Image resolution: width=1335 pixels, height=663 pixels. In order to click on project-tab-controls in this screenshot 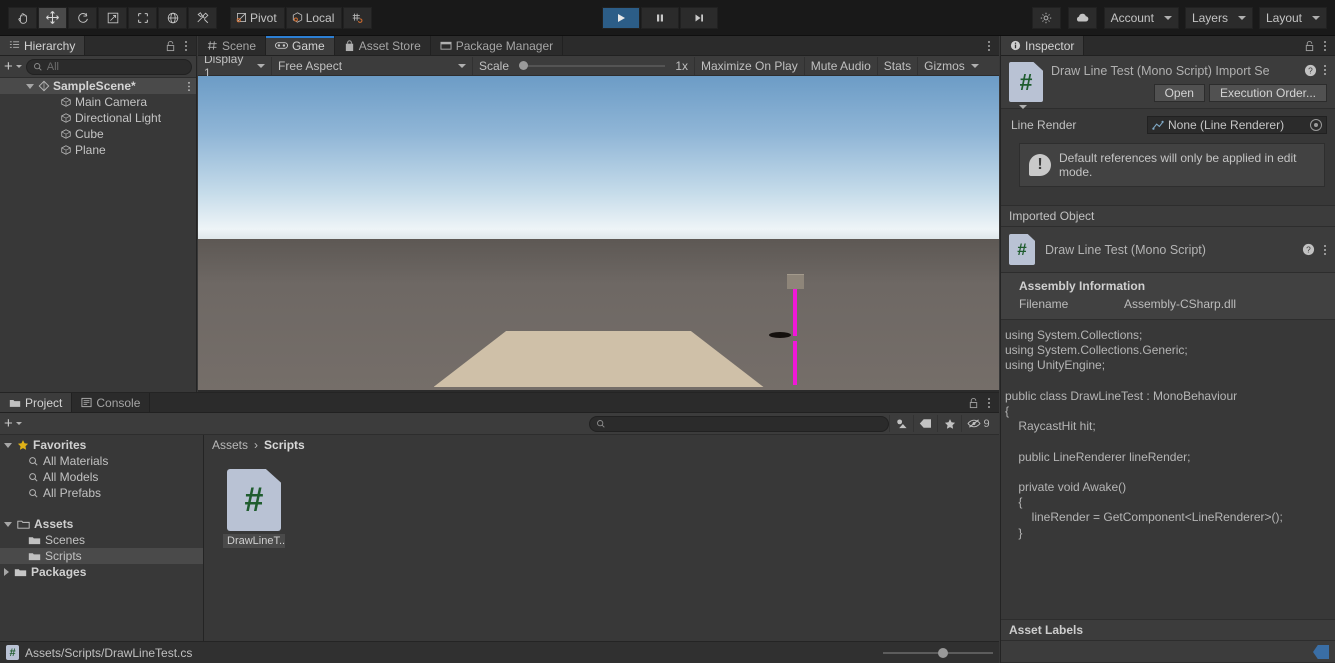, I will do `click(979, 402)`.